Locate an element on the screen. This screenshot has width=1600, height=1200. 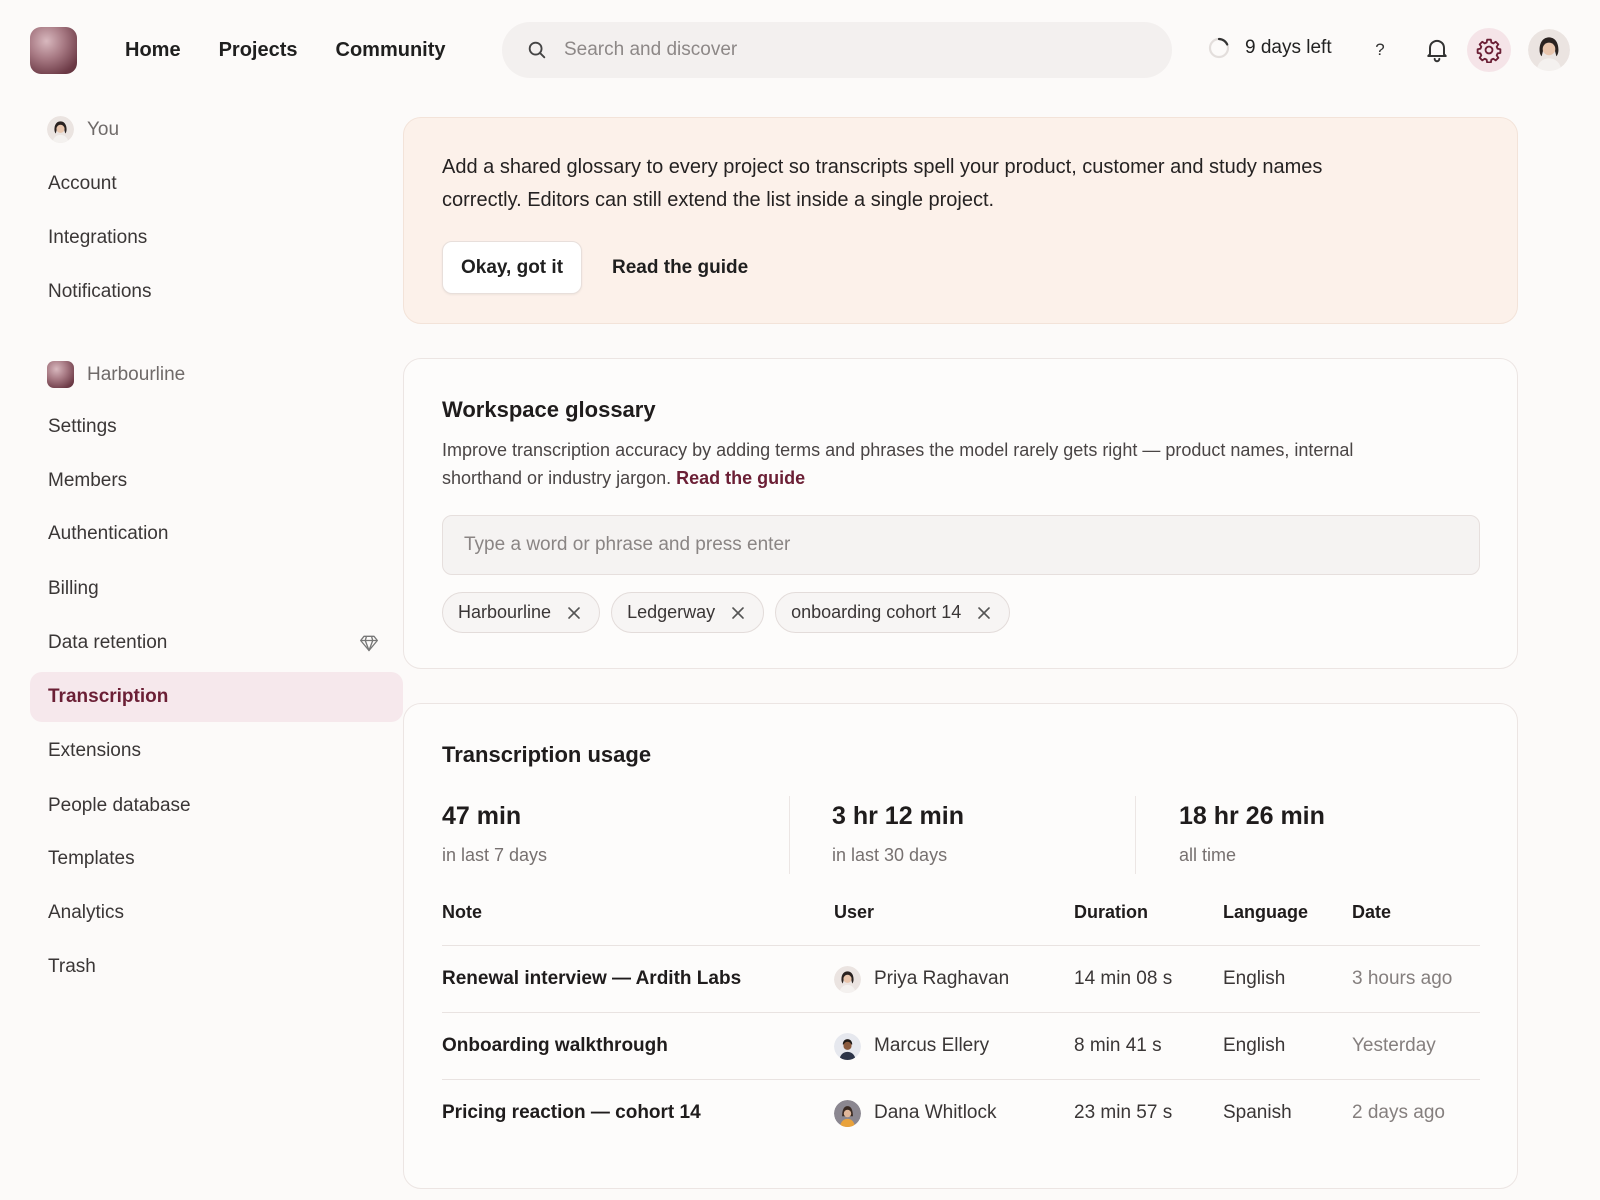
glossary-tag: Ledgerway is located at coordinates (688, 612).